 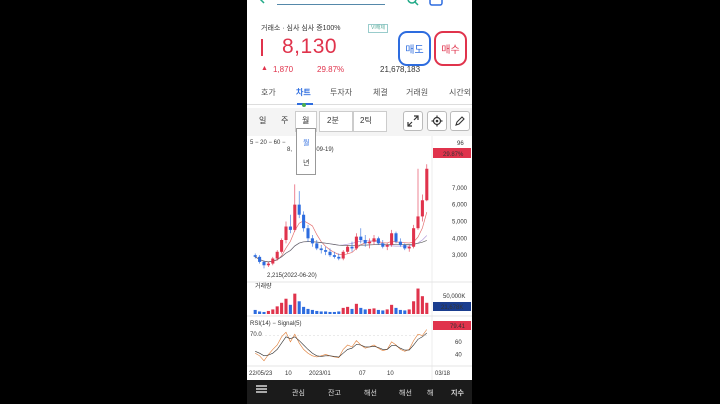 I want to click on gear-icon, so click(x=437, y=121).